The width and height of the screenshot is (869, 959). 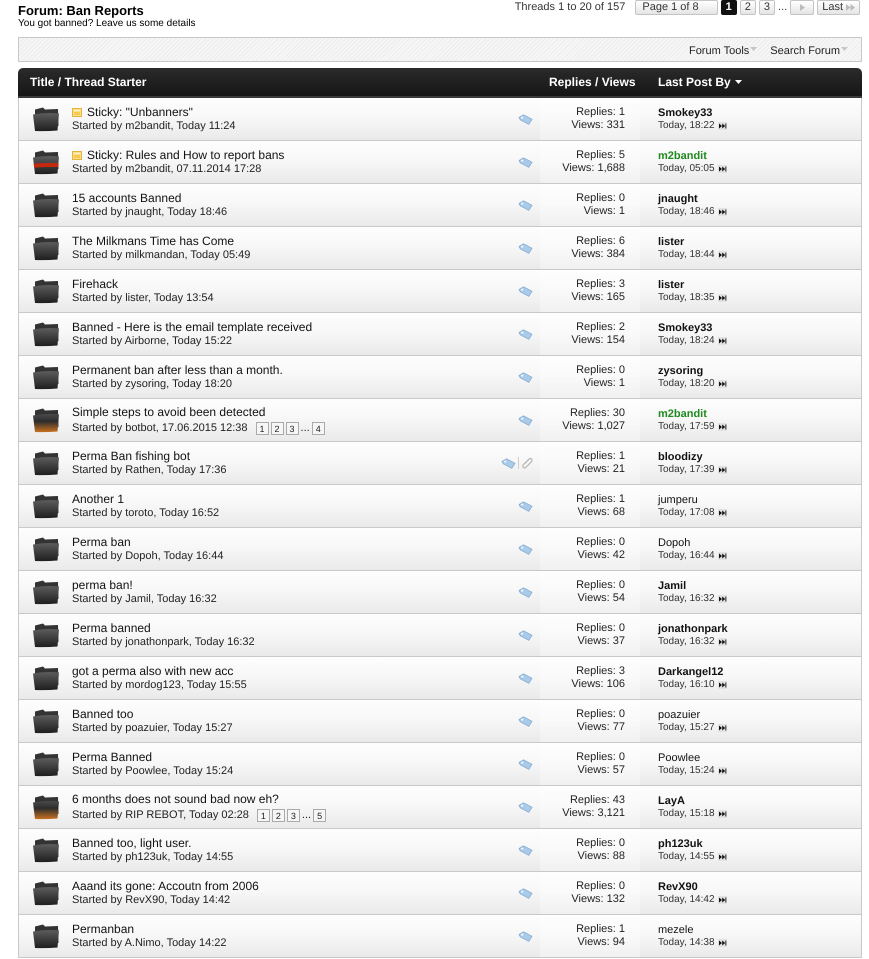 What do you see at coordinates (153, 241) in the screenshot?
I see `thread-title-link: The Milkmans Time has Come` at bounding box center [153, 241].